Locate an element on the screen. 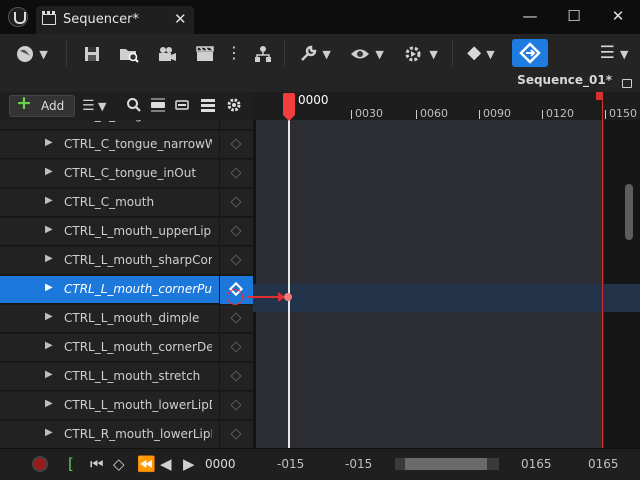  track-label: CTRL_L_mouth_cornerDepress is located at coordinates (138, 347).